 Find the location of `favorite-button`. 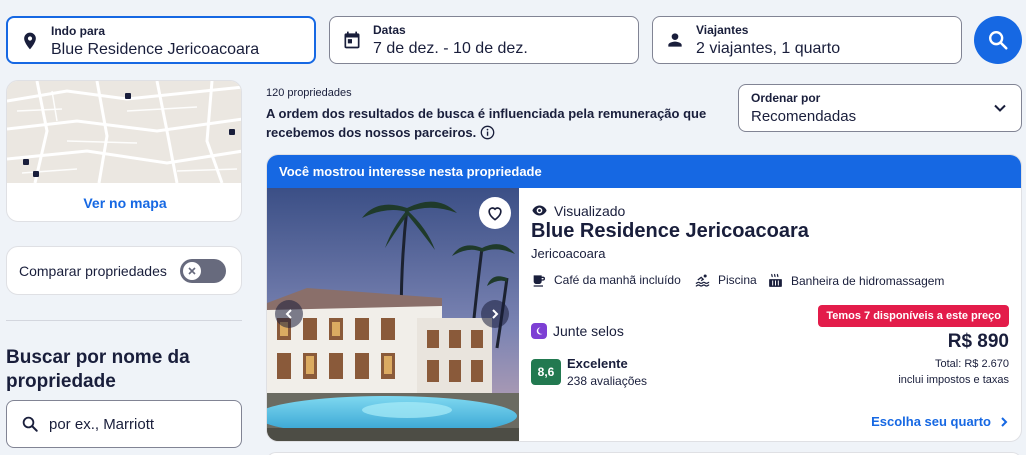

favorite-button is located at coordinates (495, 213).